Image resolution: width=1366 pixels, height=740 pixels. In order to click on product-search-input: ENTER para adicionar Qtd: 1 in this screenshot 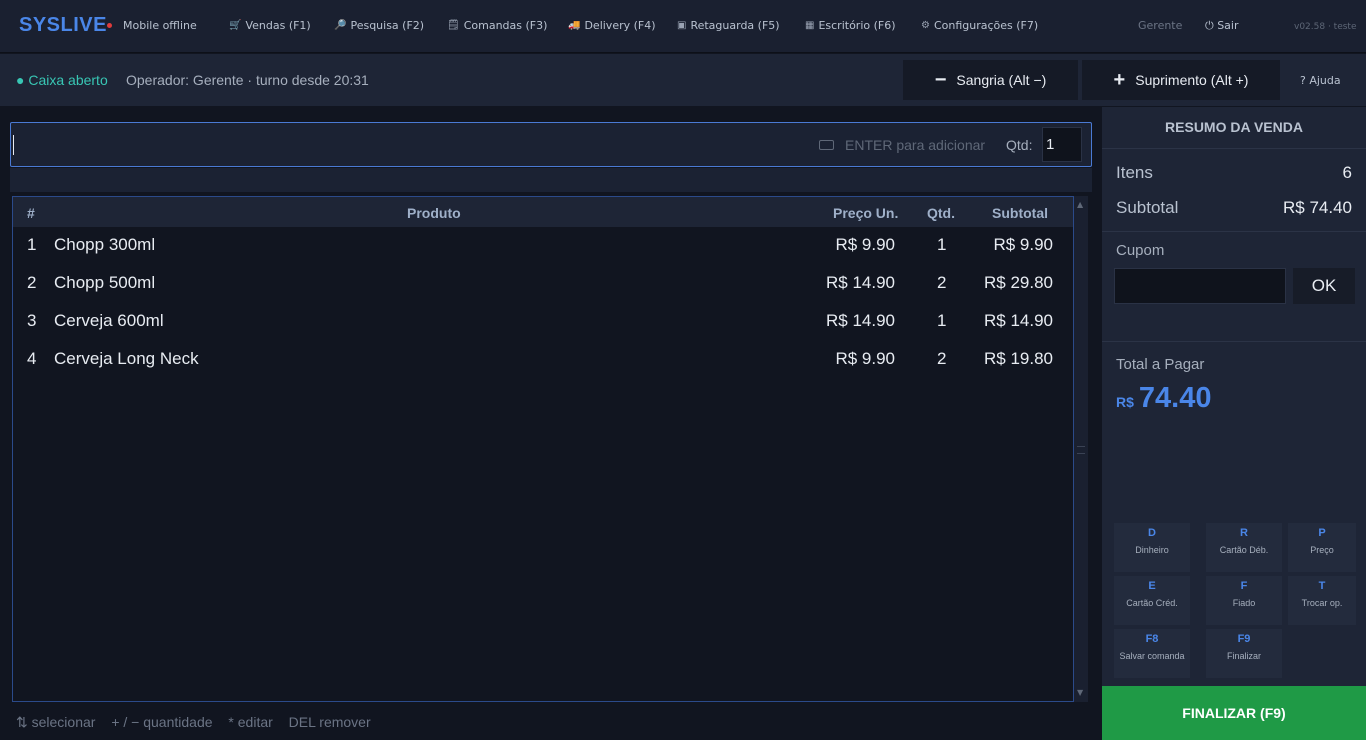, I will do `click(551, 144)`.